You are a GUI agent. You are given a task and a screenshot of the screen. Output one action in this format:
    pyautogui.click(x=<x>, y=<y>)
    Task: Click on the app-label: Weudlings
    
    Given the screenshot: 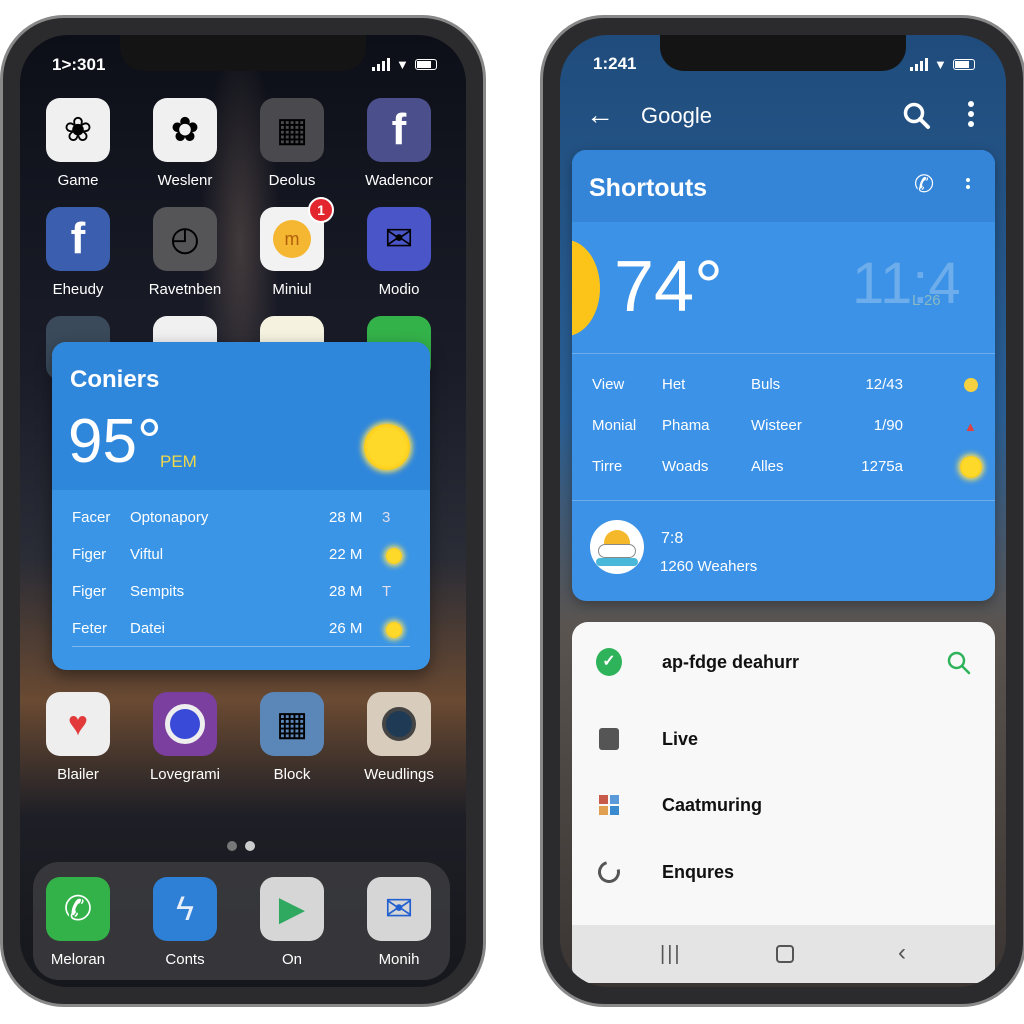 What is the action you would take?
    pyautogui.click(x=399, y=774)
    